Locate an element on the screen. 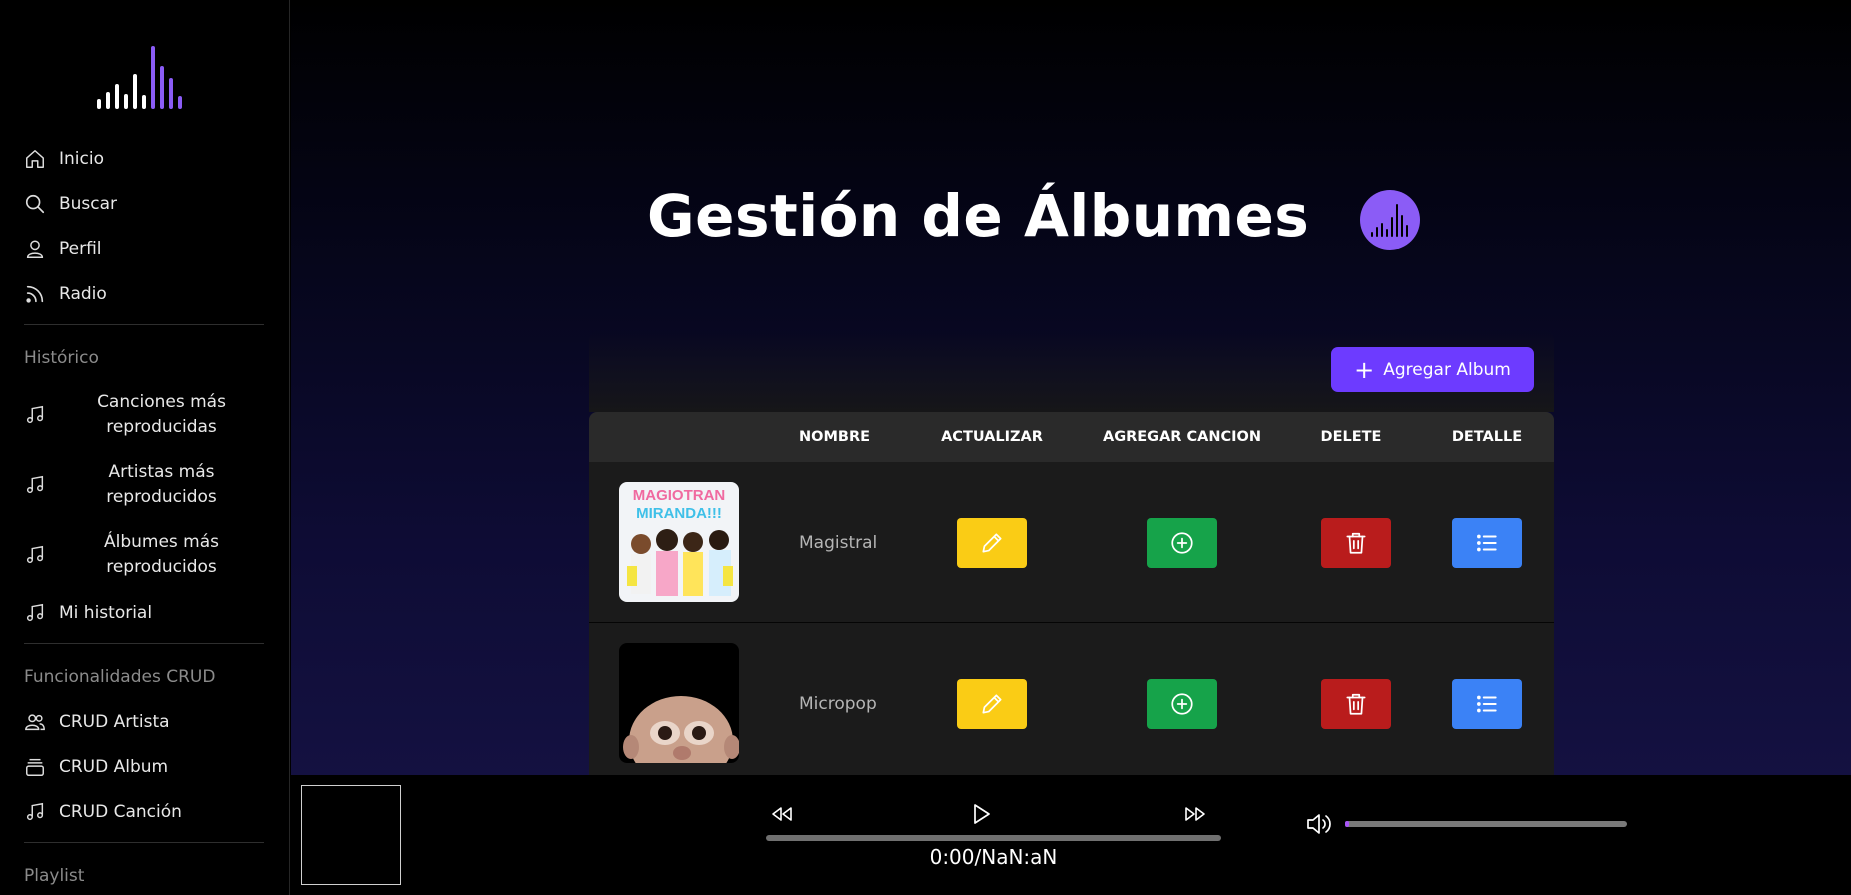 The image size is (1851, 895). app-logo is located at coordinates (144, 77).